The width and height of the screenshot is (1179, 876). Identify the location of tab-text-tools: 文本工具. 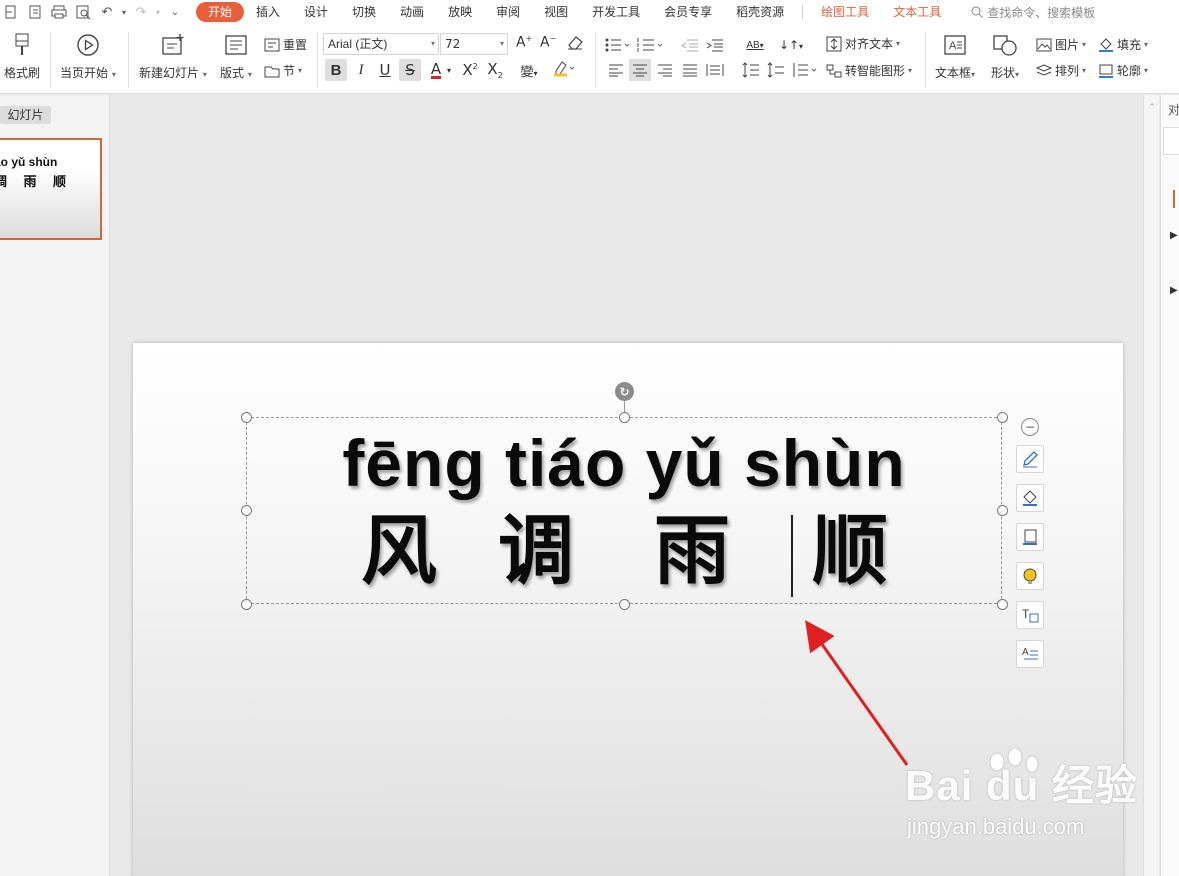
(917, 12).